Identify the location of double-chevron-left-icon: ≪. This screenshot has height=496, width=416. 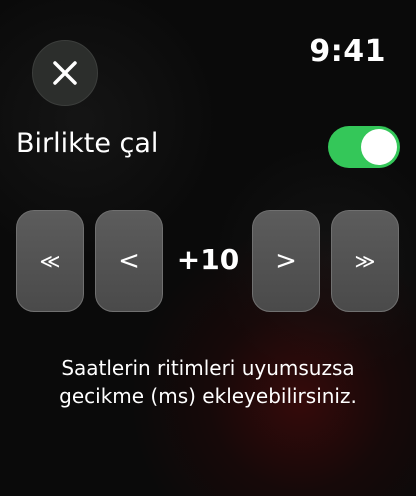
(50, 261).